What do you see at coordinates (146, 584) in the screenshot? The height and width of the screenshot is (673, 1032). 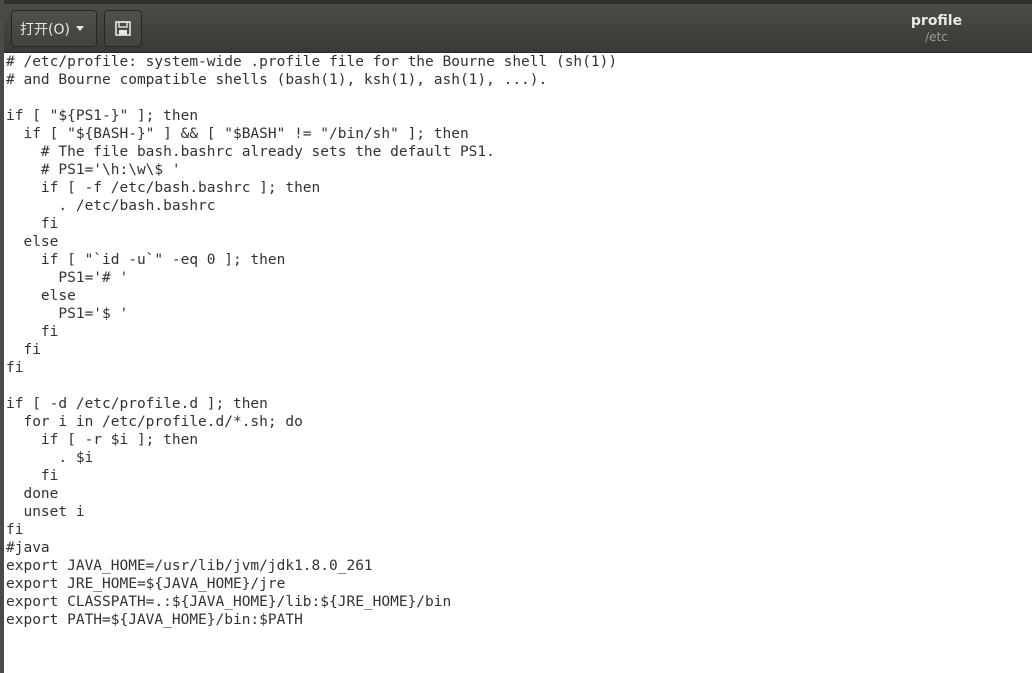 I see `code-line: export JRE_HOME=${JAVA_HOME}/jre` at bounding box center [146, 584].